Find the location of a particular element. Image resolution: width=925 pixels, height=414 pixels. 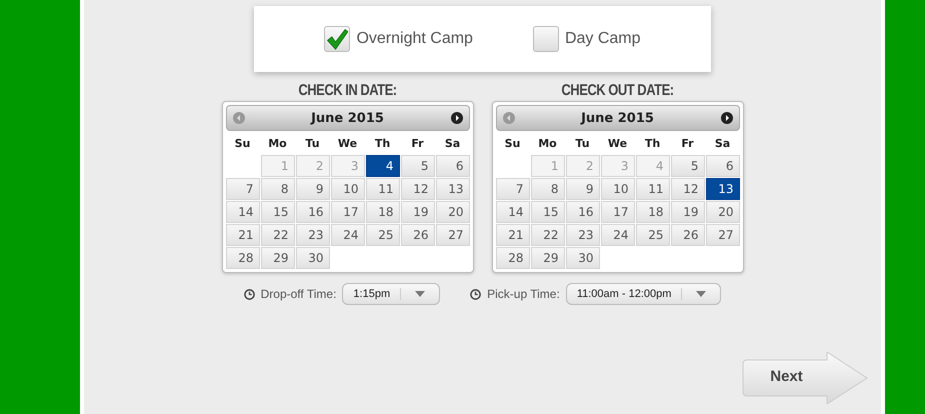

calendar-day: 4 is located at coordinates (383, 166).